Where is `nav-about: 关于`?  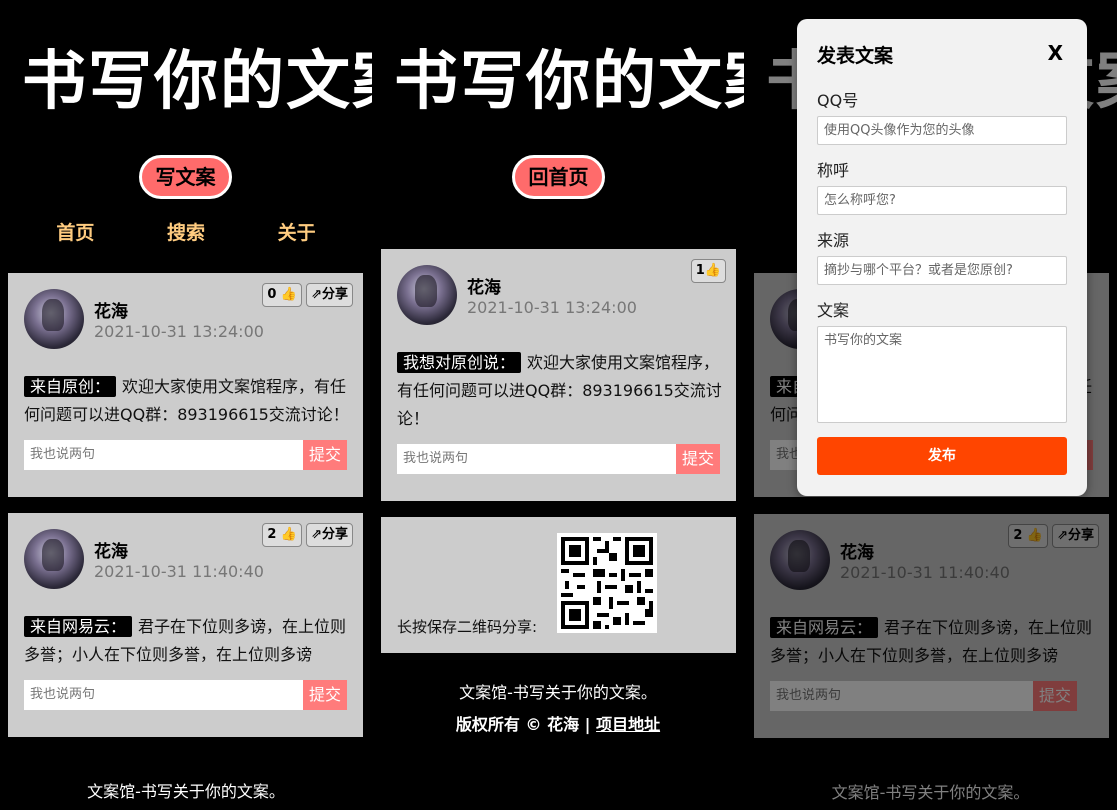
nav-about: 关于 is located at coordinates (297, 231).